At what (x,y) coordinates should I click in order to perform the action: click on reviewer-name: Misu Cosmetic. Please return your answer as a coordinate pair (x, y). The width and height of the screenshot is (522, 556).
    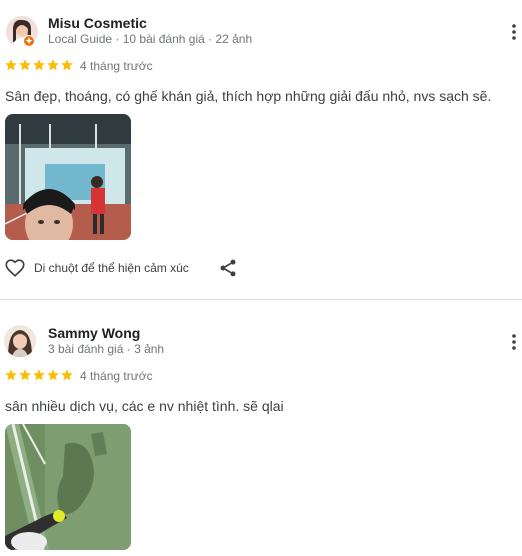
    Looking at the image, I should click on (97, 23).